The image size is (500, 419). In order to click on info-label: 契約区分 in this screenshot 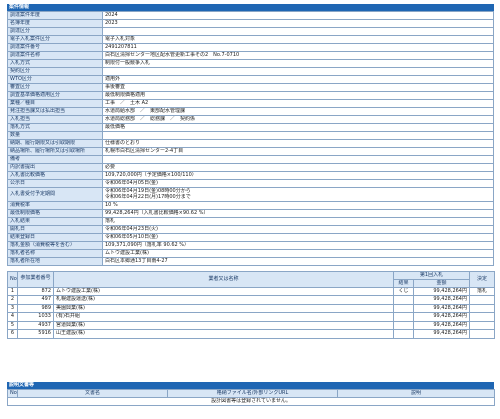, I will do `click(55, 71)`.